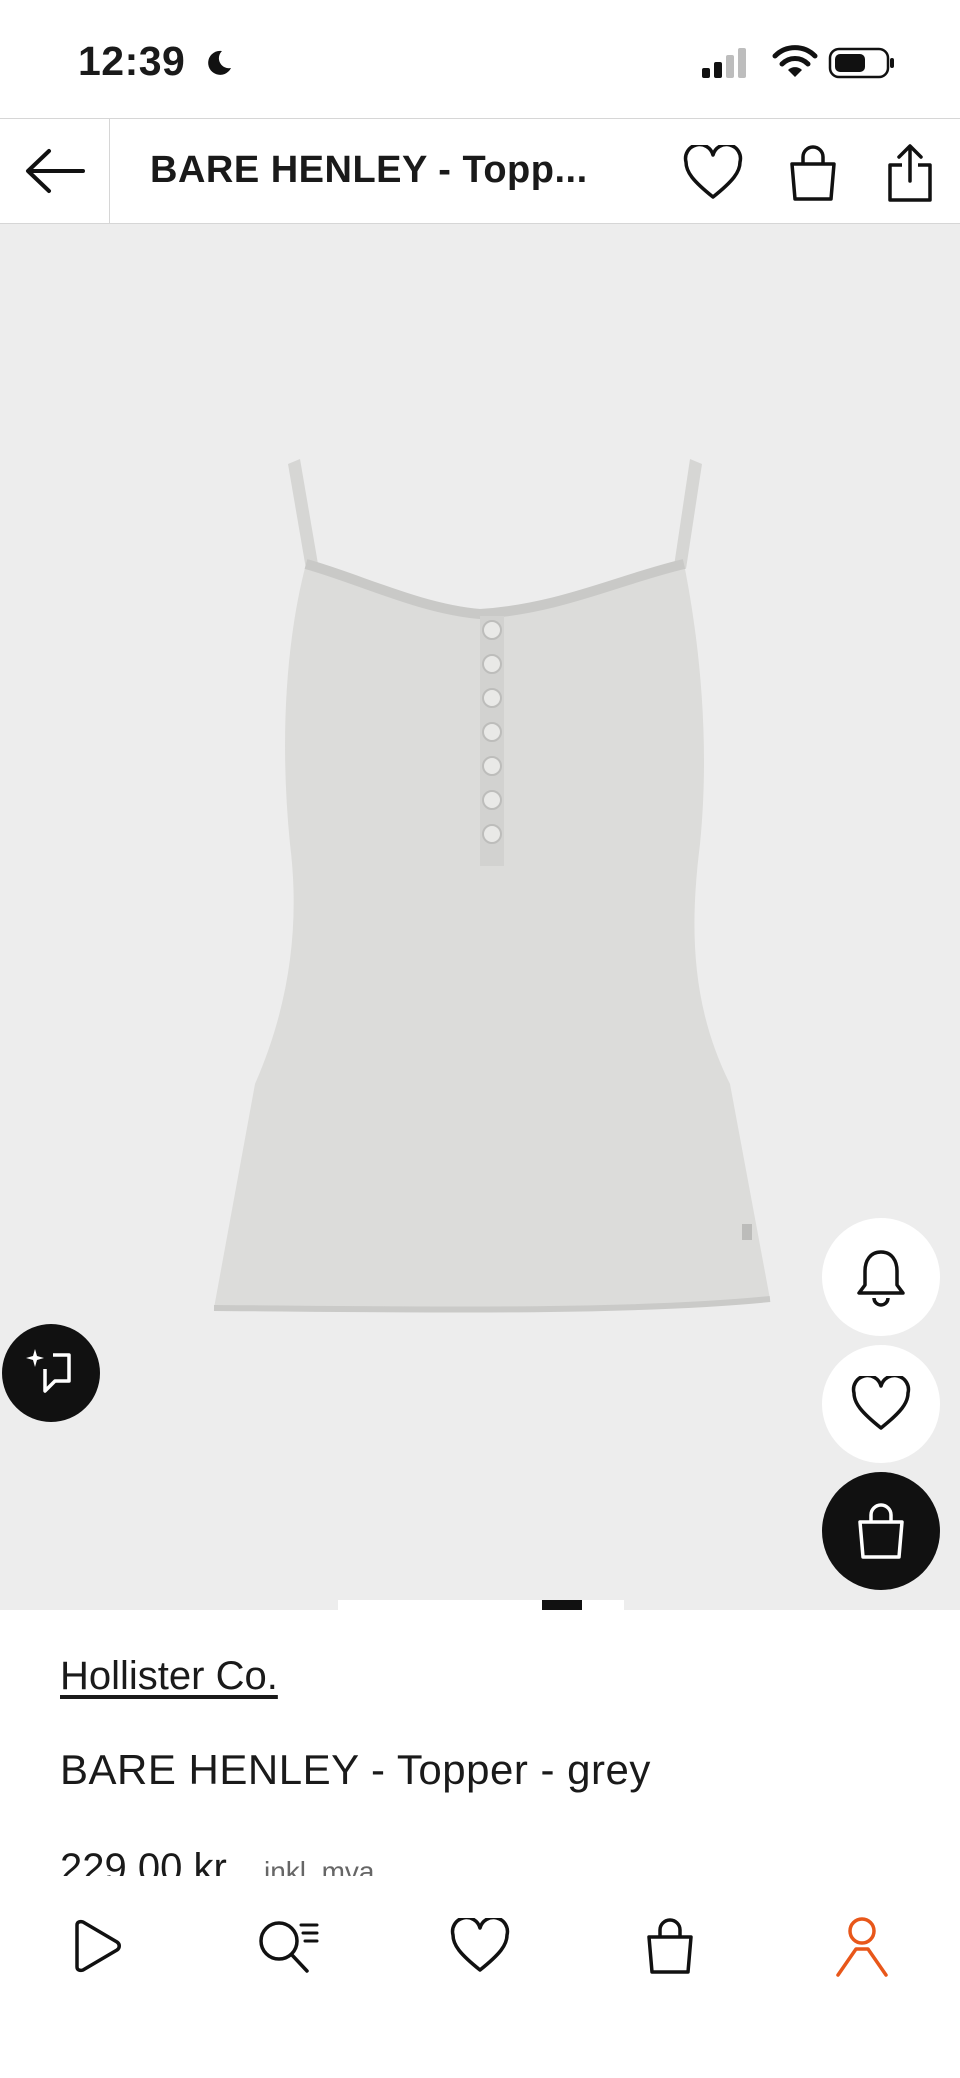 Image resolution: width=960 pixels, height=2078 pixels. I want to click on wifi-icon, so click(795, 61).